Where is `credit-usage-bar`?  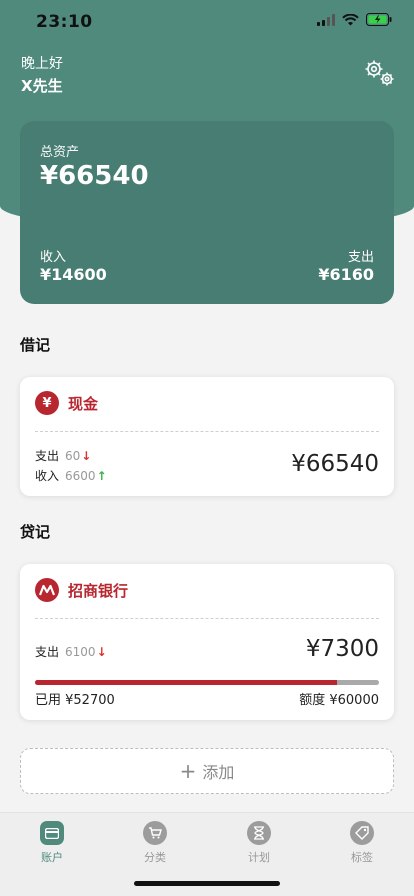
credit-usage-bar is located at coordinates (207, 682).